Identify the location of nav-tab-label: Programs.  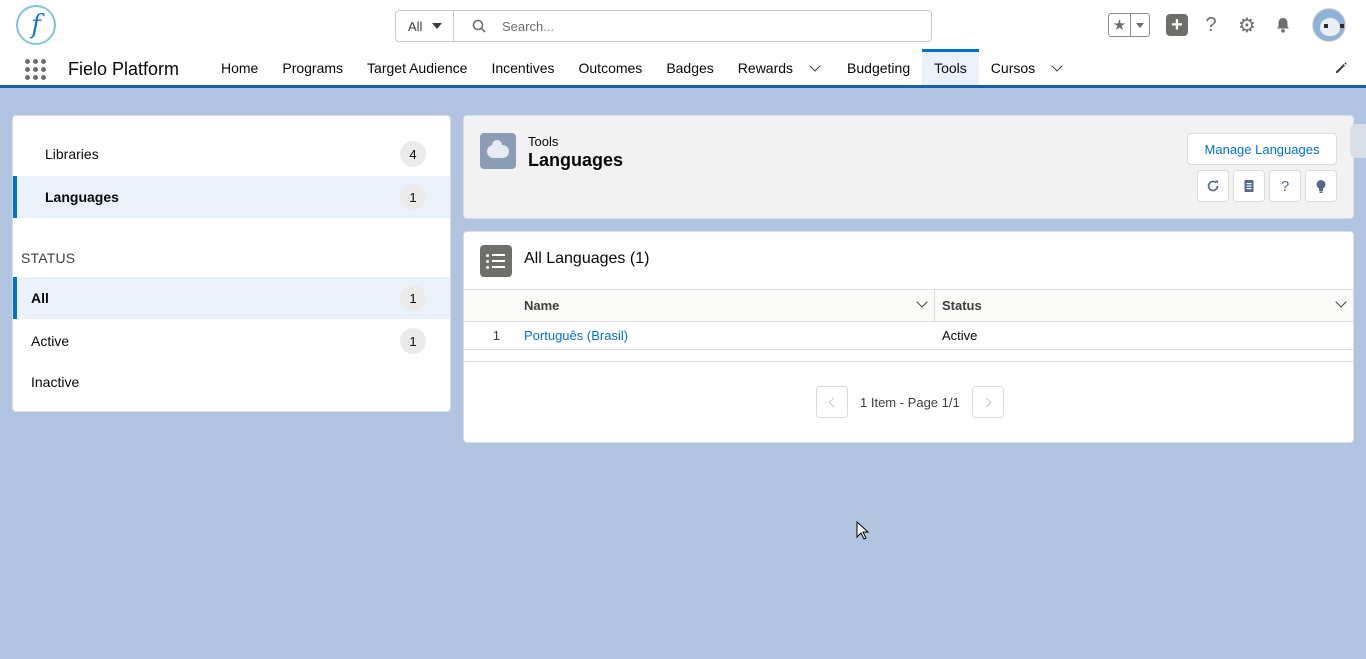
(313, 67).